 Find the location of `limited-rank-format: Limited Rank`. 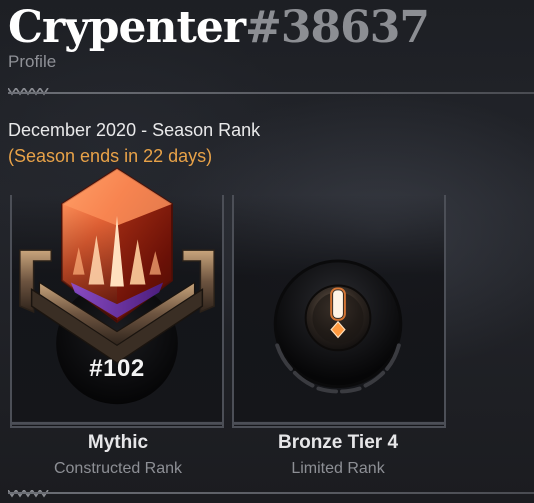

limited-rank-format: Limited Rank is located at coordinates (338, 468).